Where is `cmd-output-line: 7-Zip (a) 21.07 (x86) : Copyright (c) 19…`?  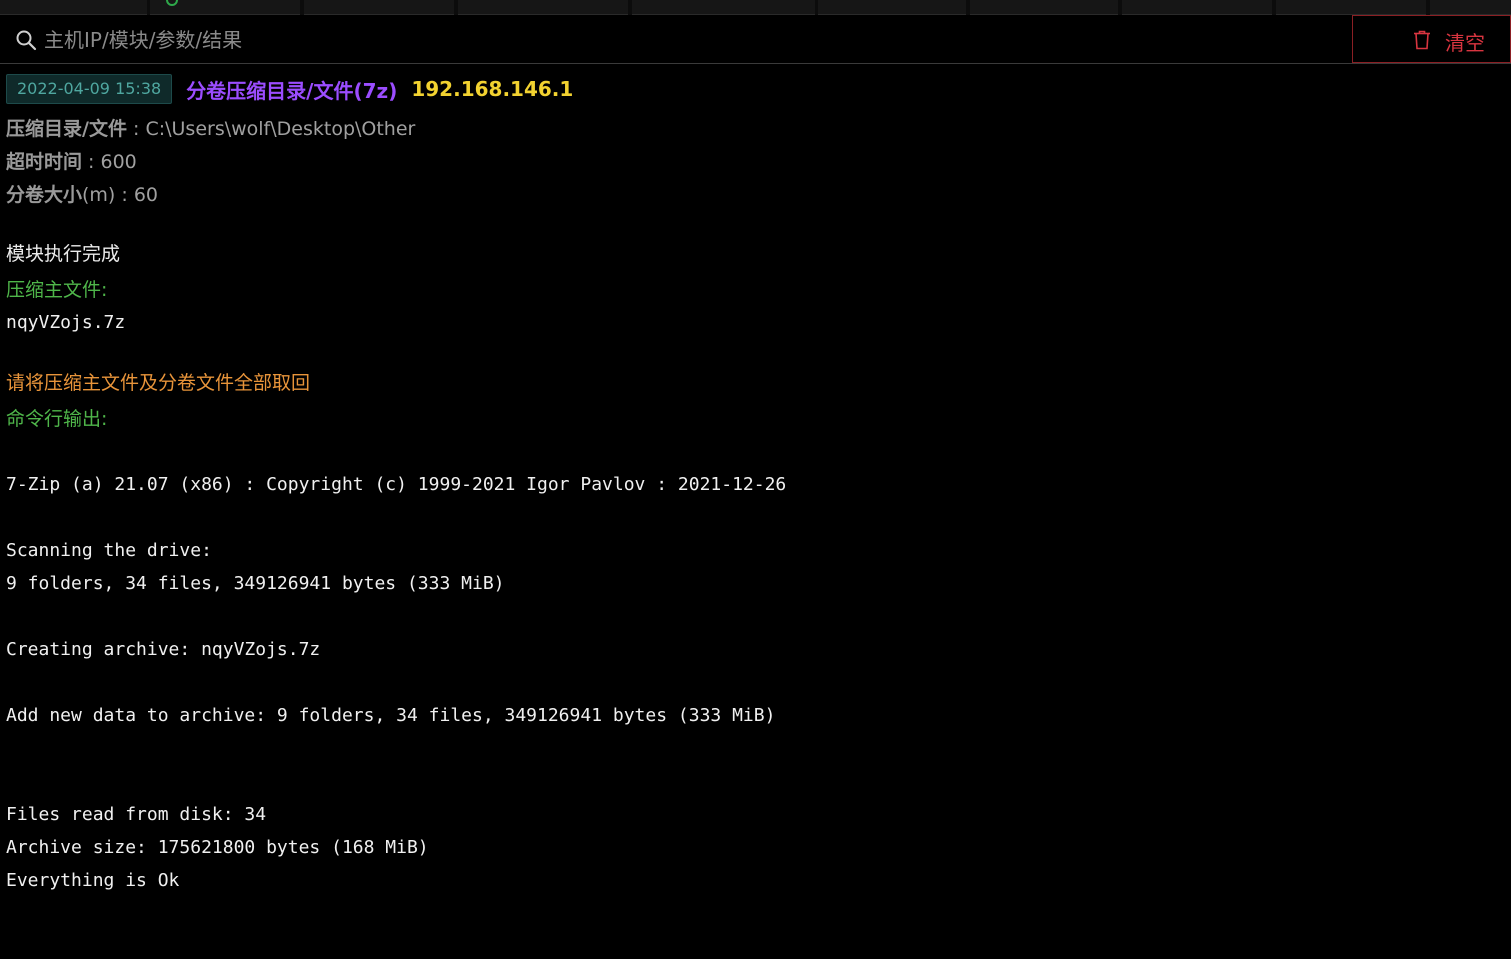
cmd-output-line: 7-Zip (a) 21.07 (x86) : Copyright (c) 19… is located at coordinates (396, 484).